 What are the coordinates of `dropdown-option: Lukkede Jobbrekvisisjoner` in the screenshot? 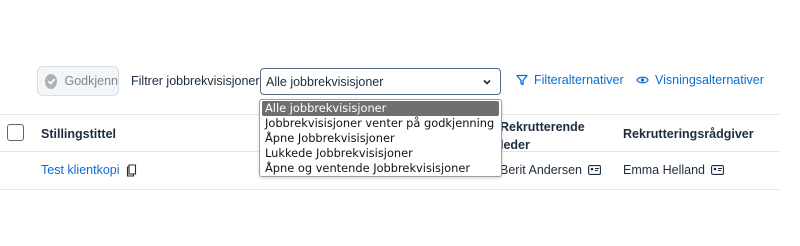 It's located at (380, 153).